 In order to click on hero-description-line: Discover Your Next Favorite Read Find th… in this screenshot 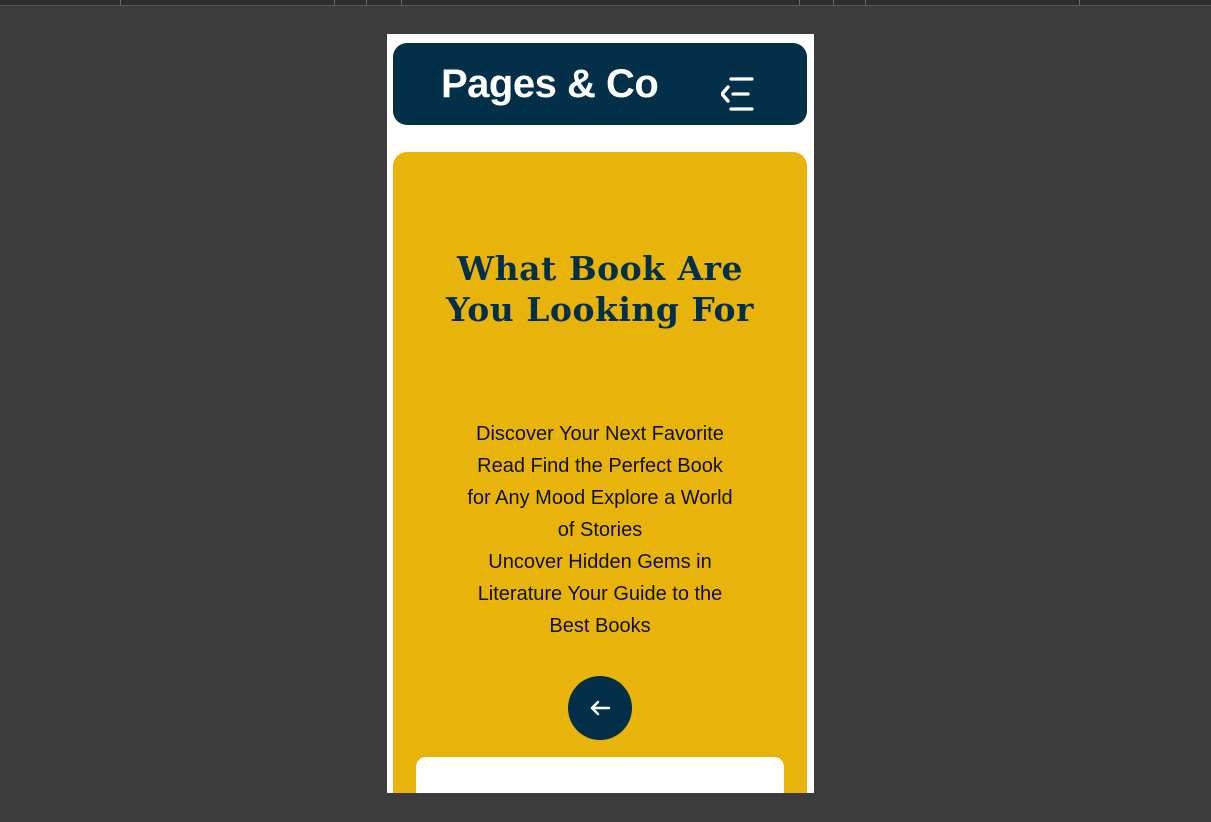, I will do `click(600, 482)`.